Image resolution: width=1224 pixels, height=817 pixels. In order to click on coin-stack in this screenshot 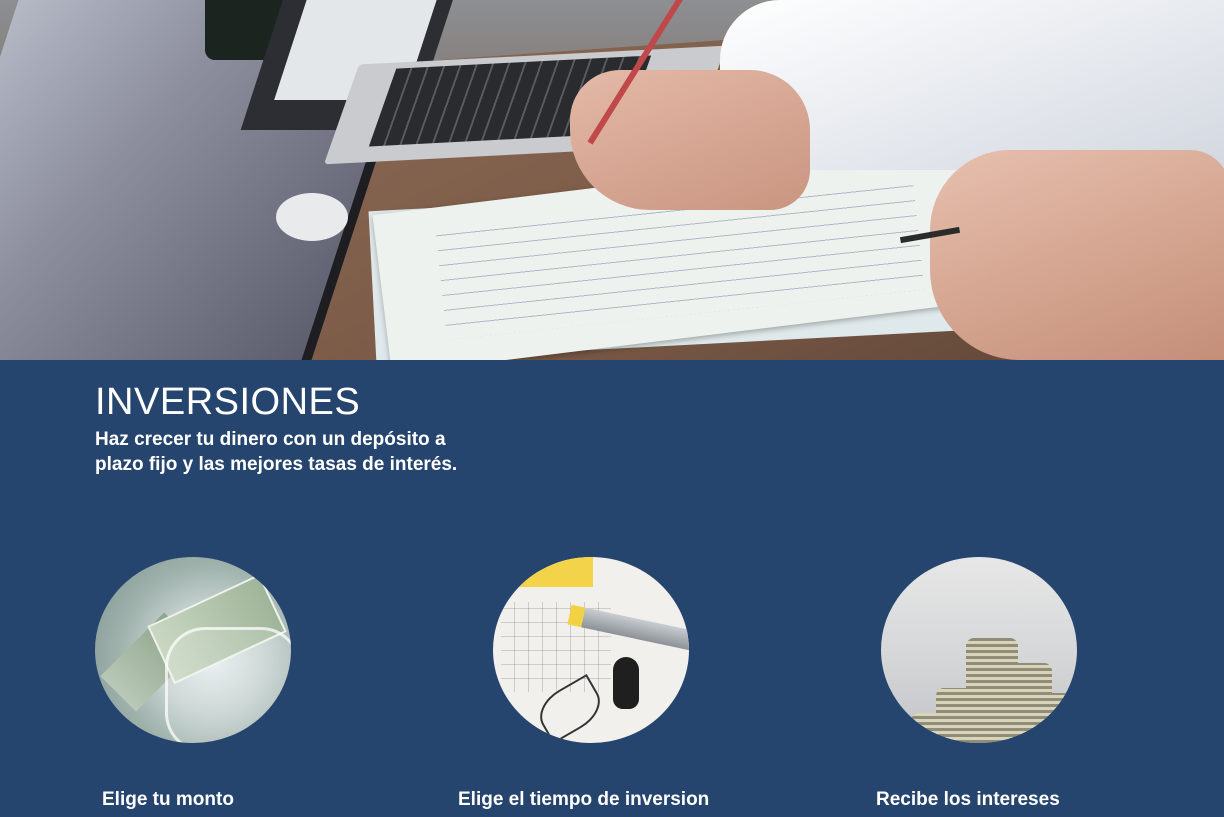, I will do `click(1052, 718)`.